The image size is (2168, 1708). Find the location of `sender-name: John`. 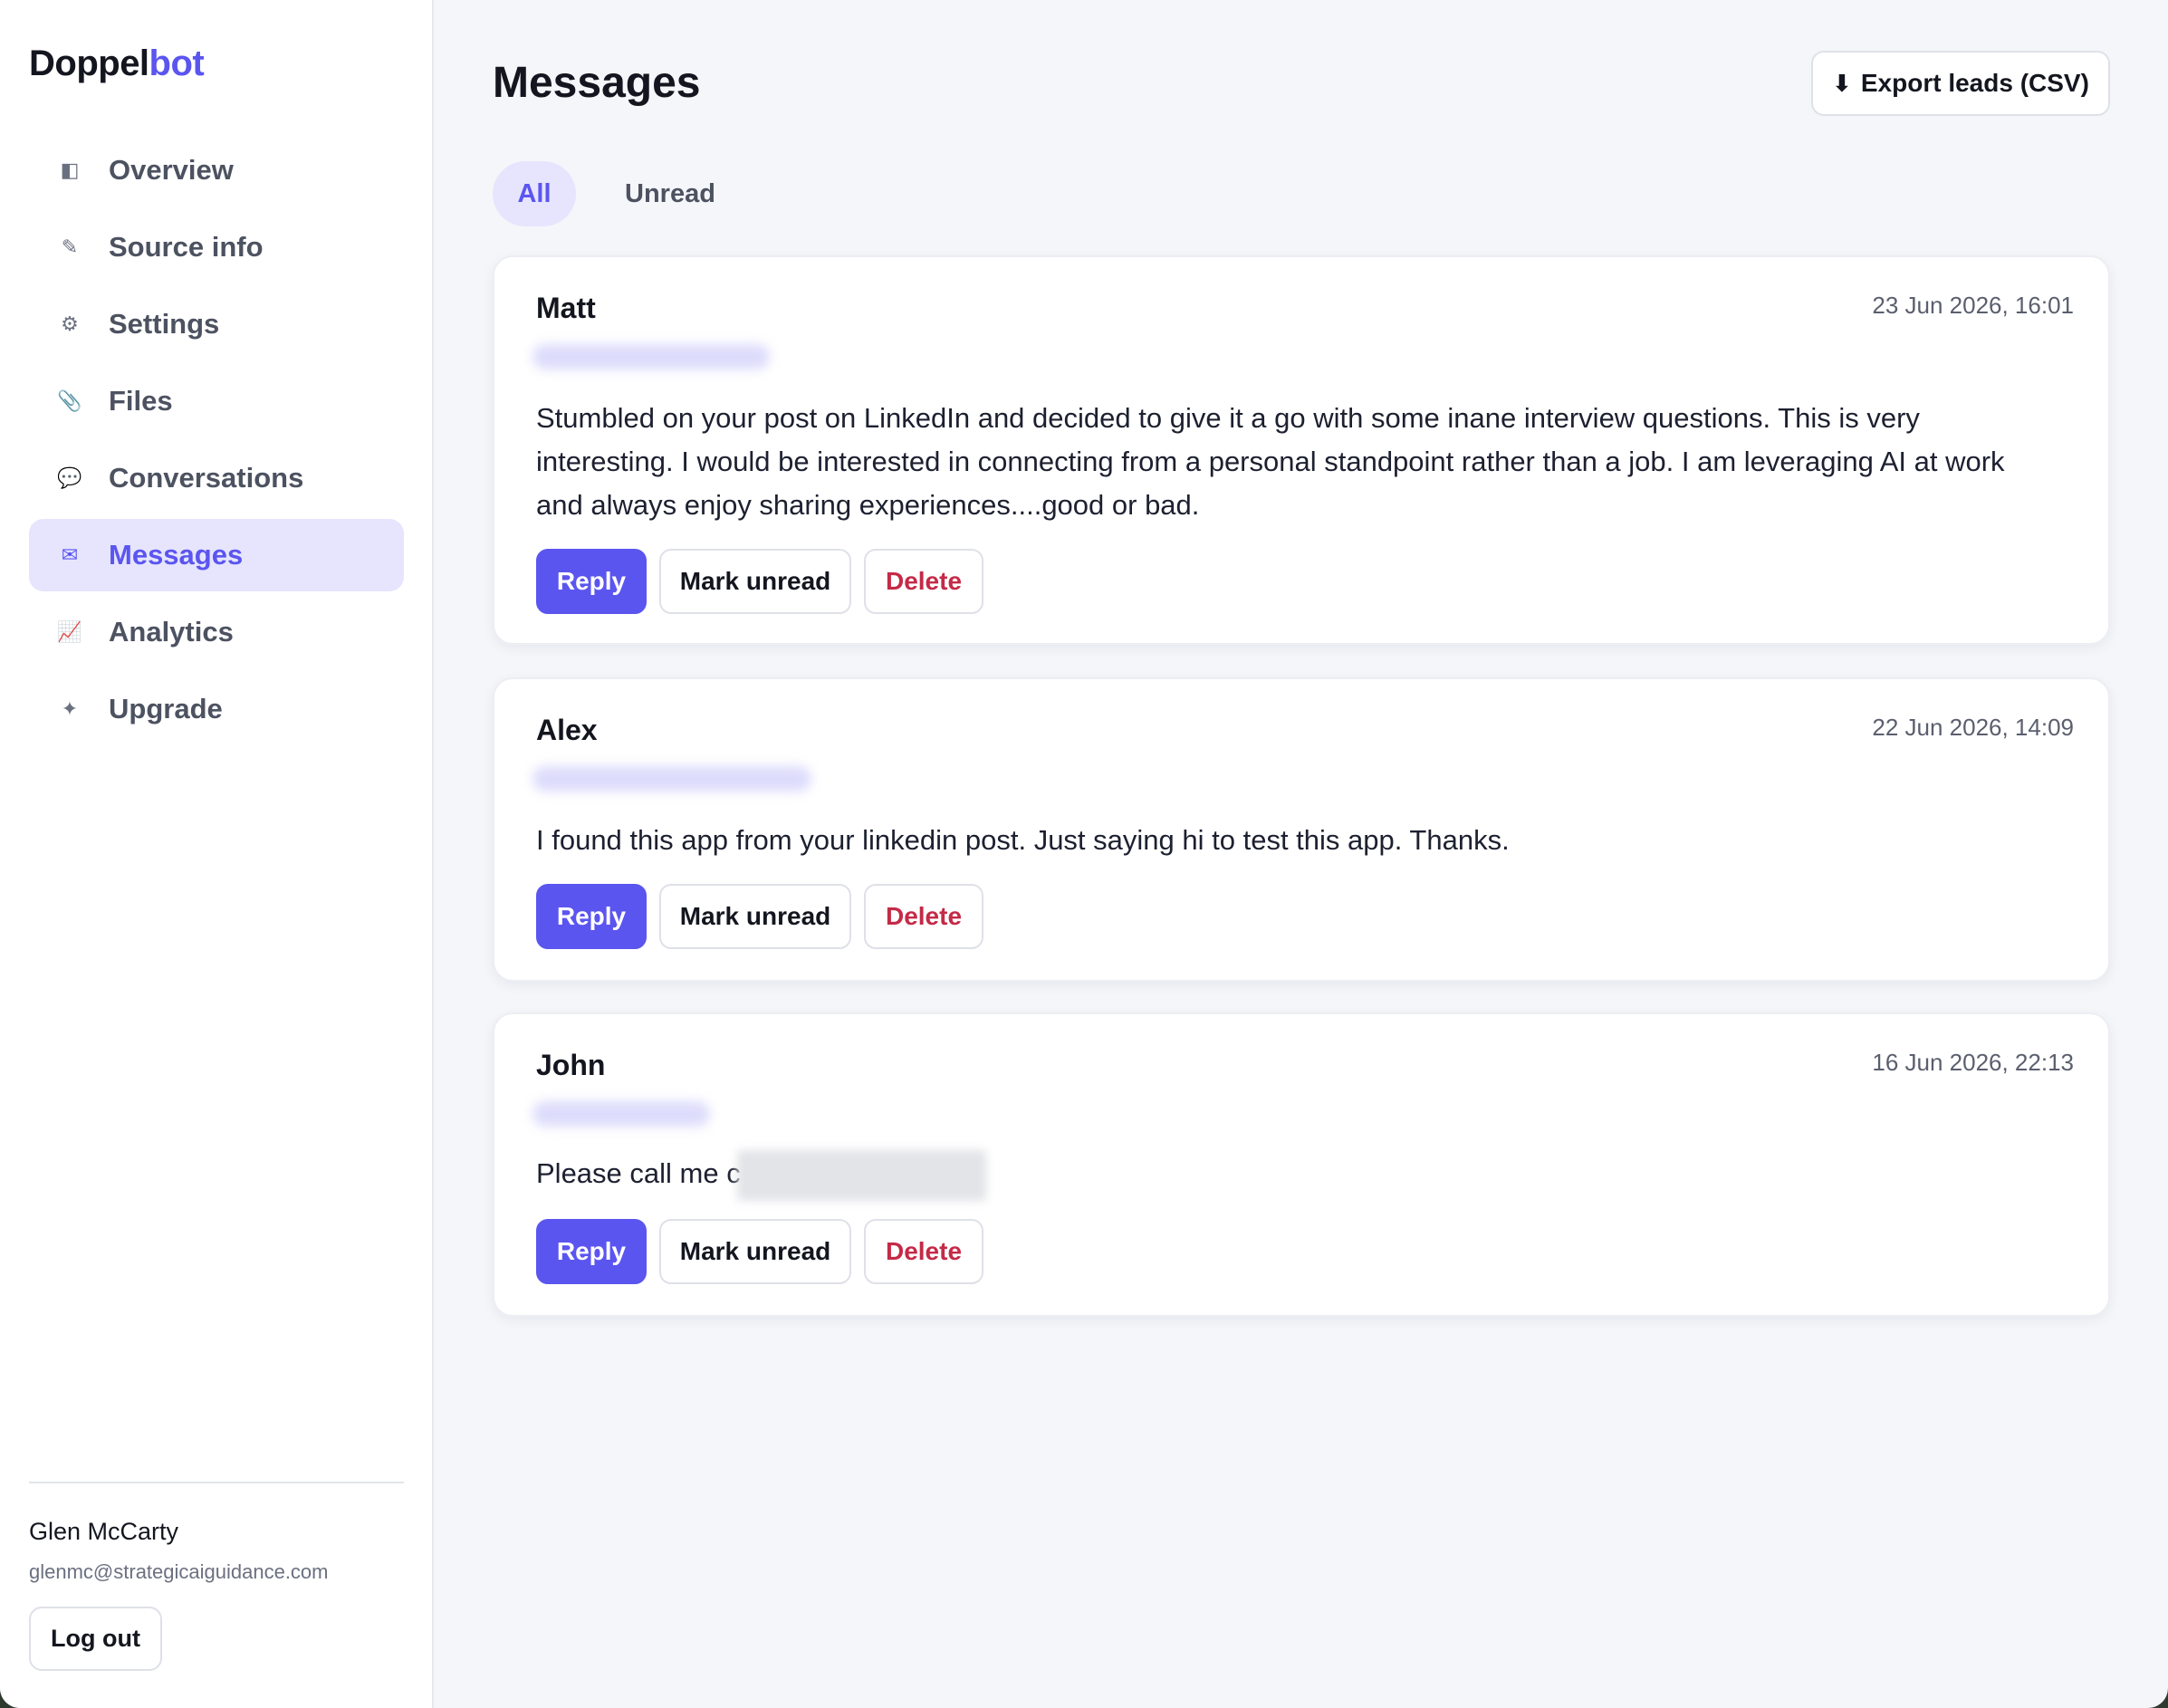

sender-name: John is located at coordinates (571, 1065).